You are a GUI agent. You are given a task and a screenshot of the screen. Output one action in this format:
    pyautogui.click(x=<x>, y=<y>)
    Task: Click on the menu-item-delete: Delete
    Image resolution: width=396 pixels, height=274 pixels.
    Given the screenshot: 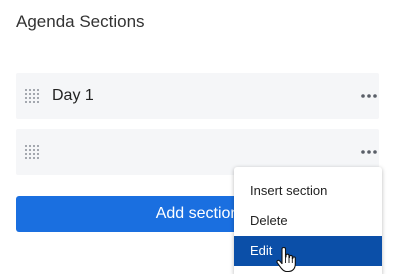 What is the action you would take?
    pyautogui.click(x=308, y=221)
    